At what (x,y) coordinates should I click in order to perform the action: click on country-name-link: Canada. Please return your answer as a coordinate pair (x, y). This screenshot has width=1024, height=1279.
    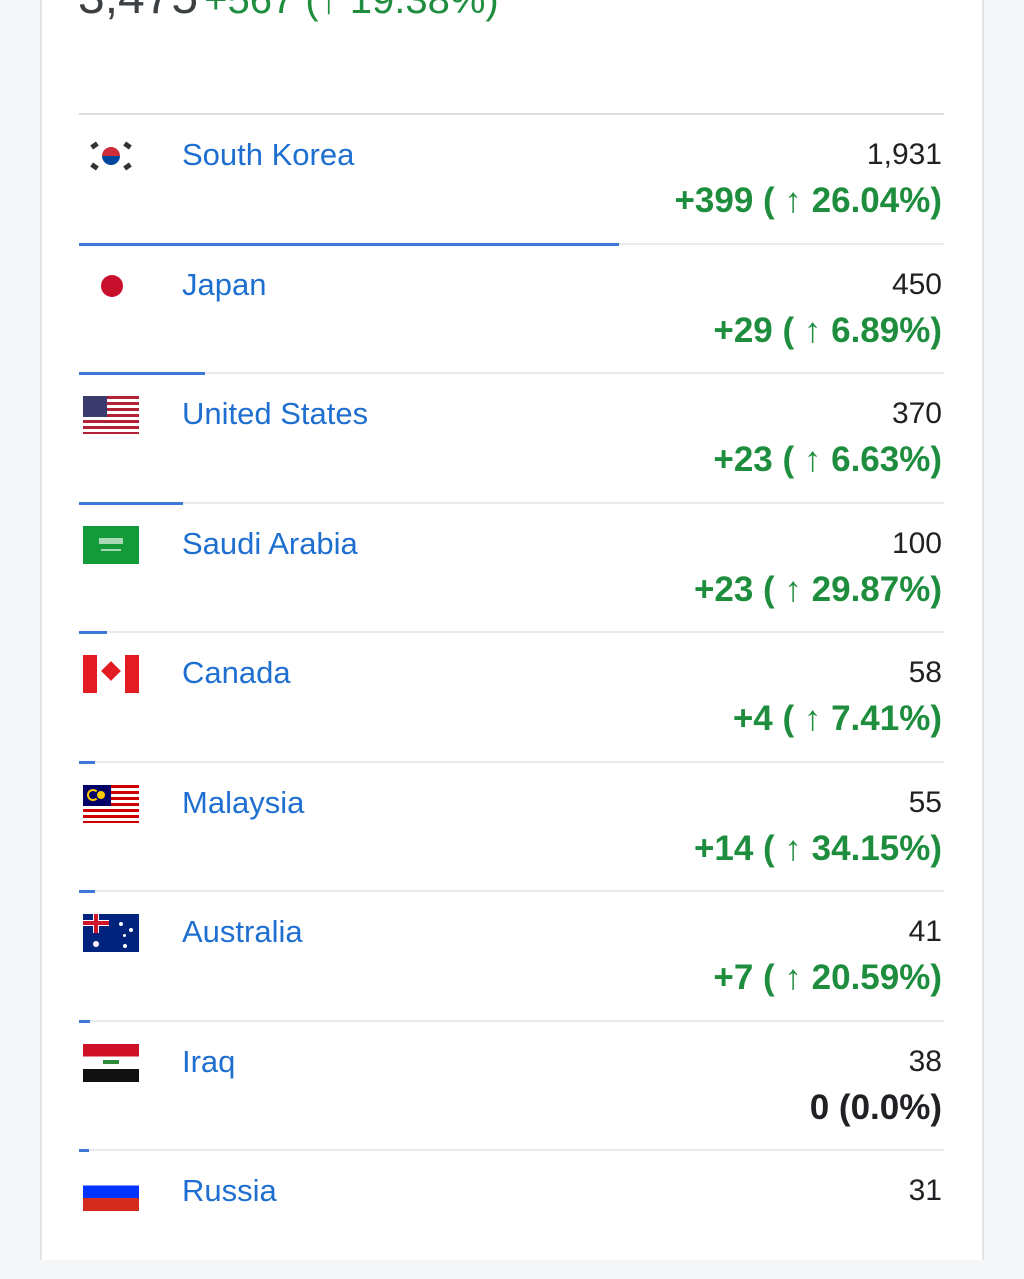
    Looking at the image, I should click on (236, 673).